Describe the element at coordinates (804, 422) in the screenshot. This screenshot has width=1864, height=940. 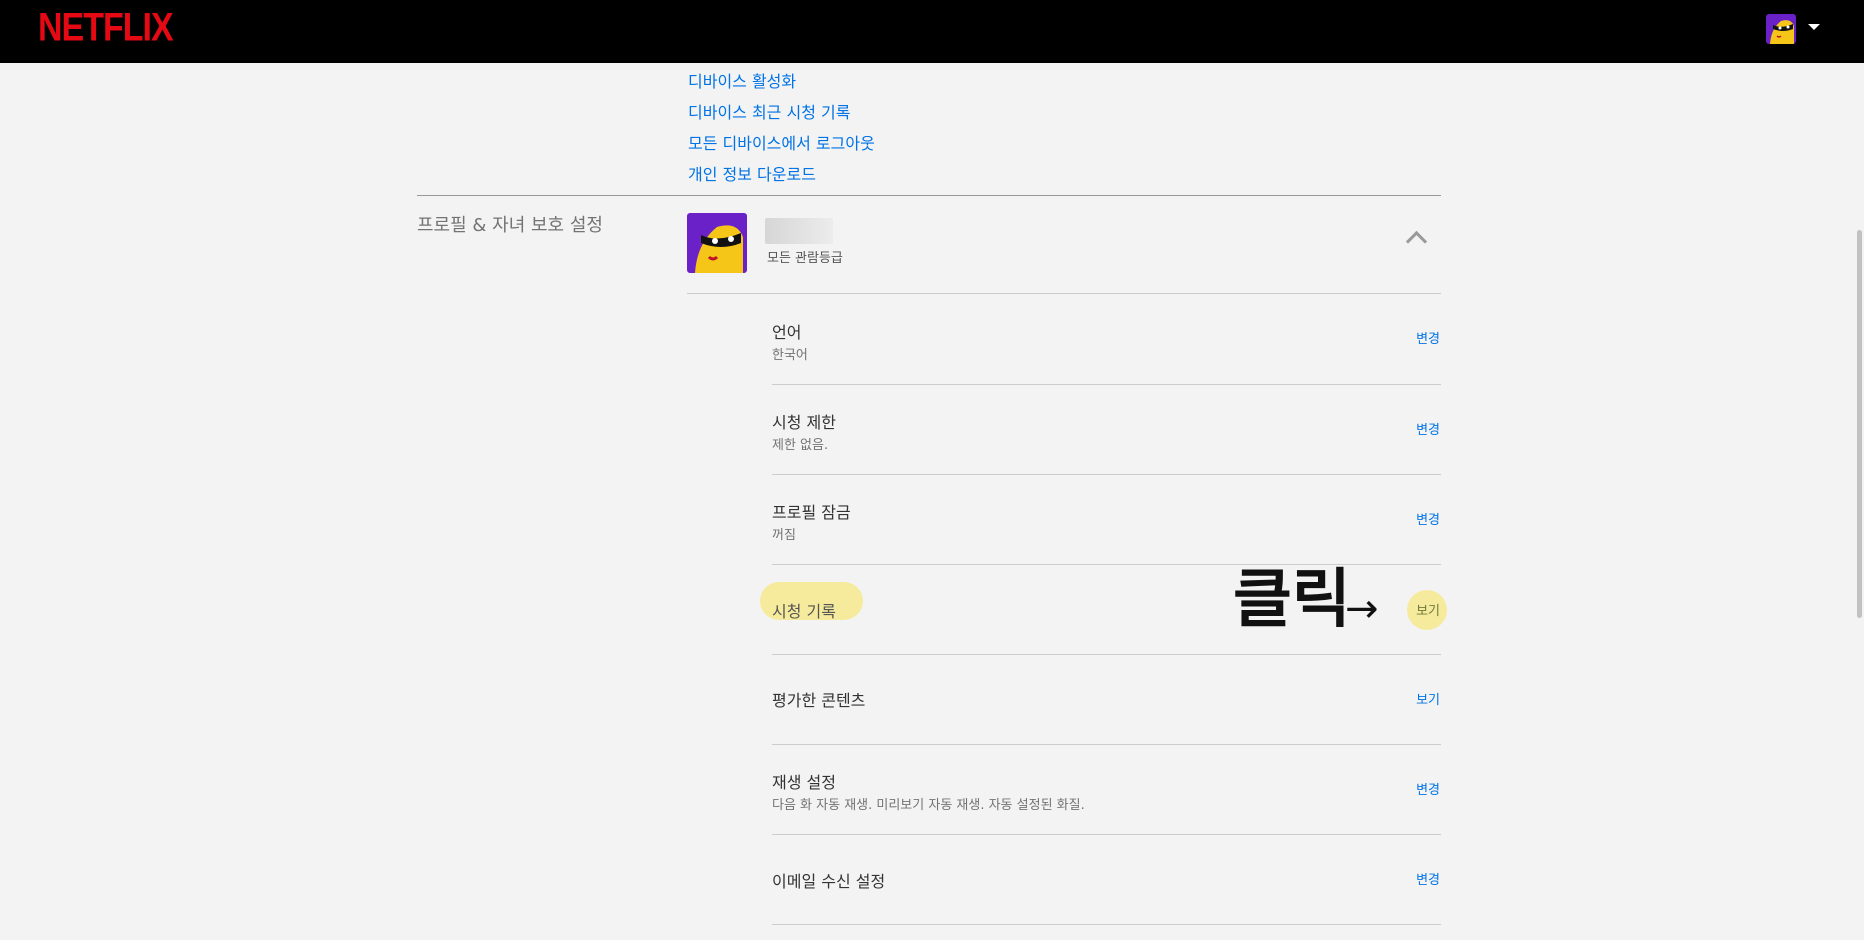
I see `row-title-viewing-restrictions: 시청 제한` at that location.